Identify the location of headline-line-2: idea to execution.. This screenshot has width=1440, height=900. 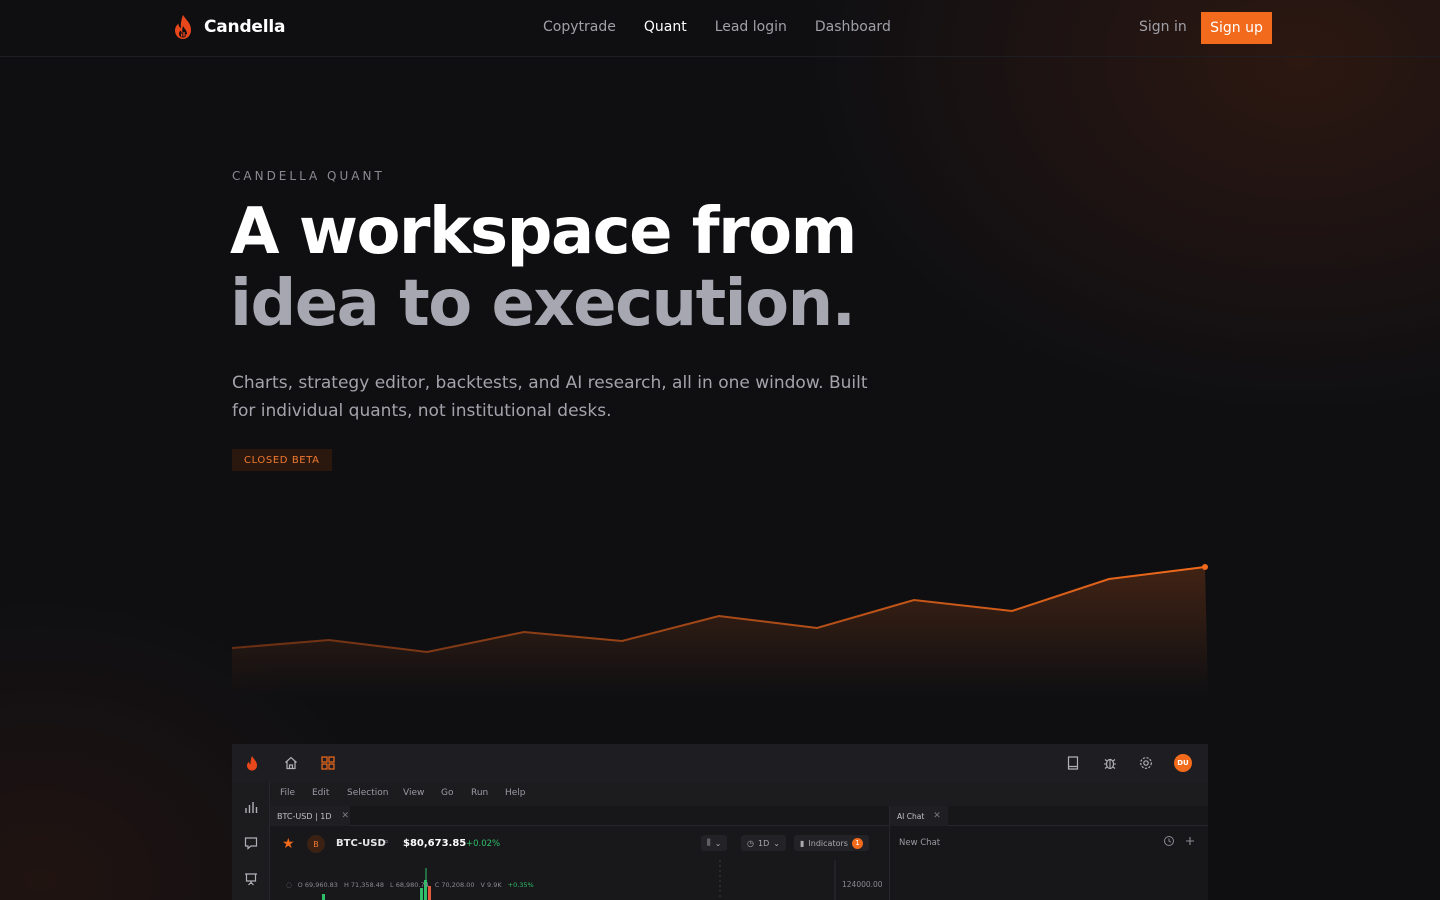
(543, 304).